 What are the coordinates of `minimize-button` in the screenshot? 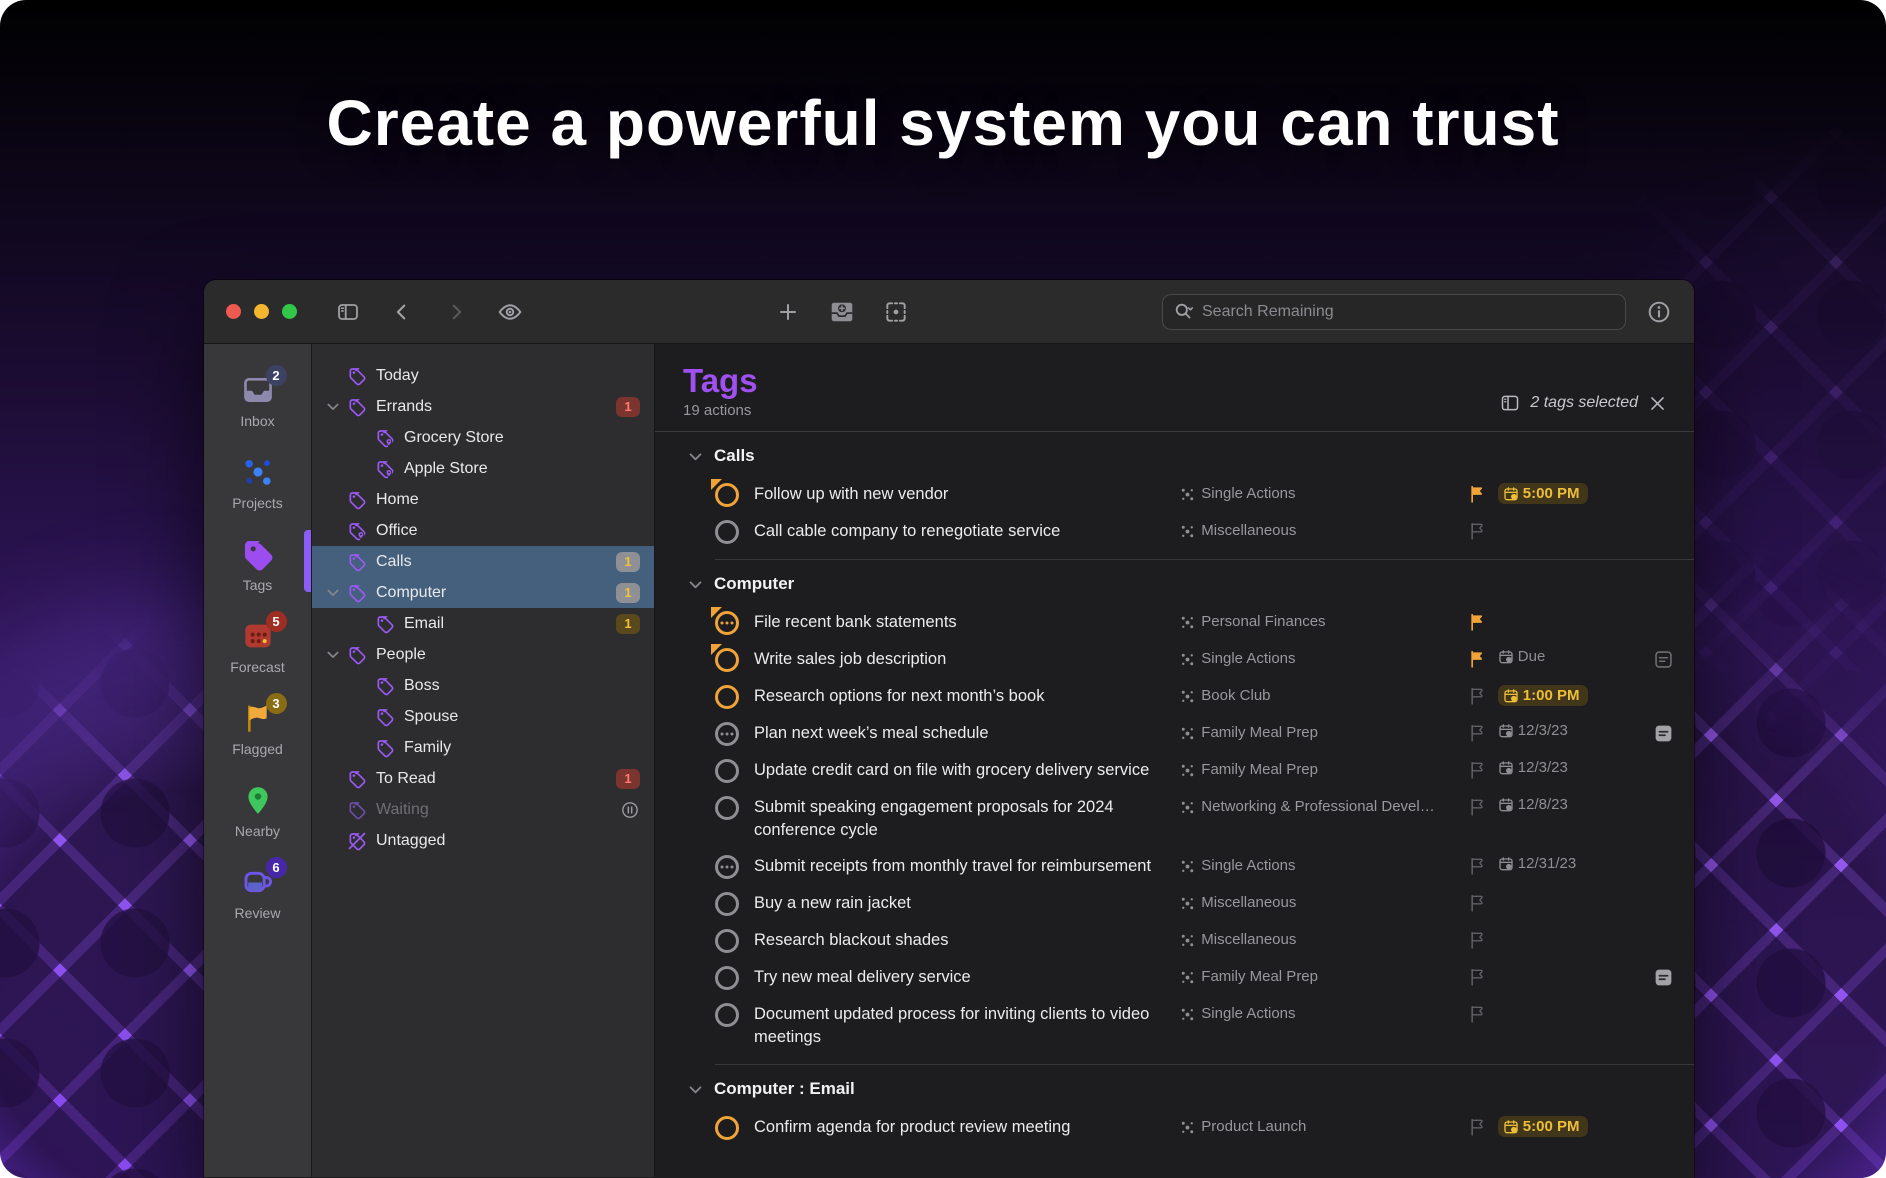 It's located at (261, 311).